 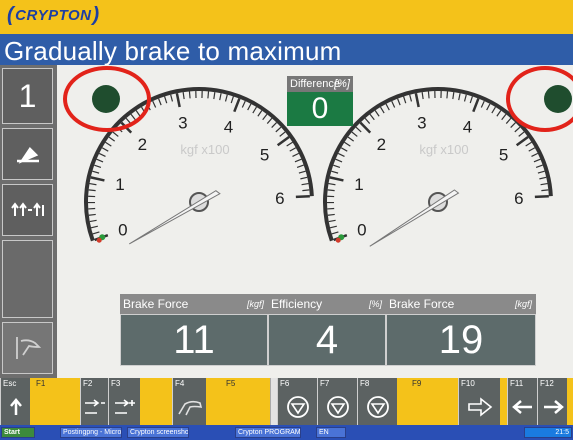 What do you see at coordinates (94, 406) in the screenshot?
I see `shift-right-icon` at bounding box center [94, 406].